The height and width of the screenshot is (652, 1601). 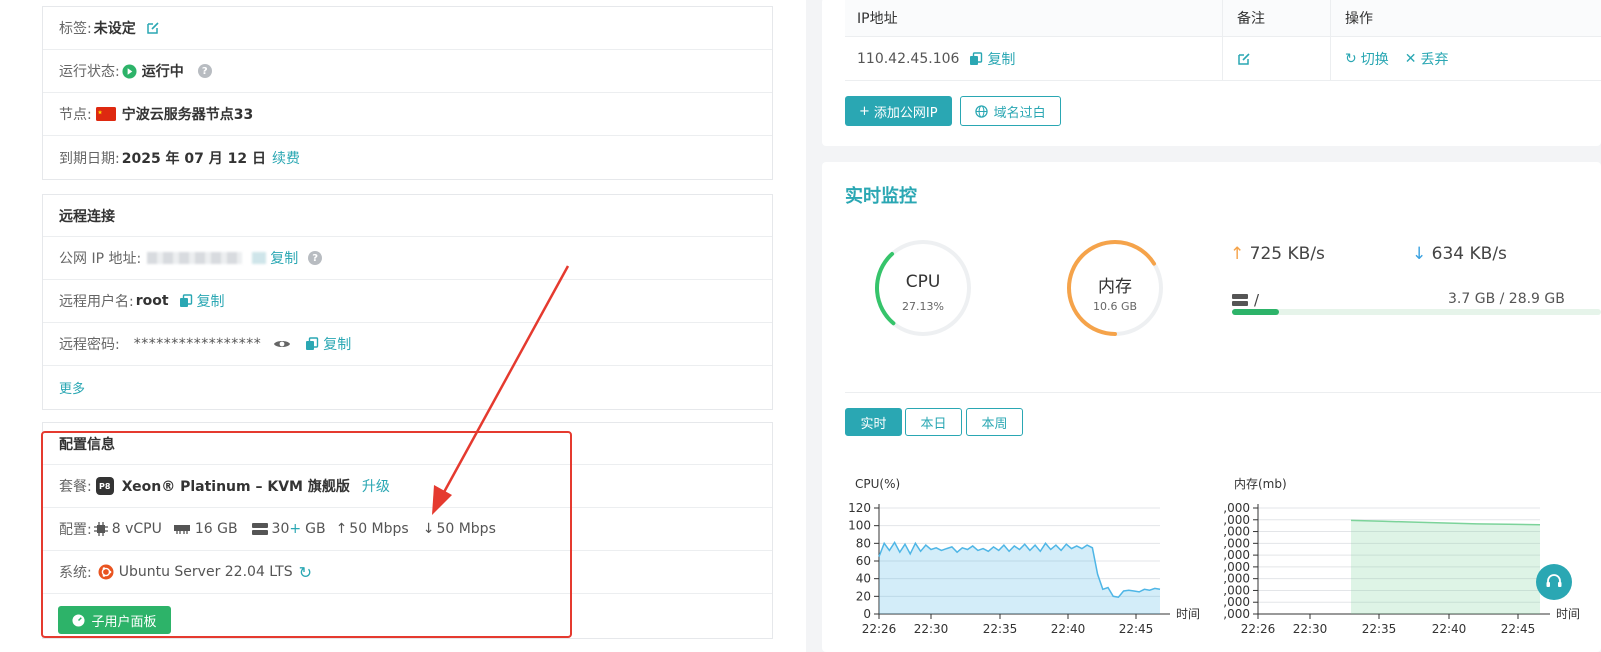 I want to click on y-tick-label: 120, so click(x=859, y=508).